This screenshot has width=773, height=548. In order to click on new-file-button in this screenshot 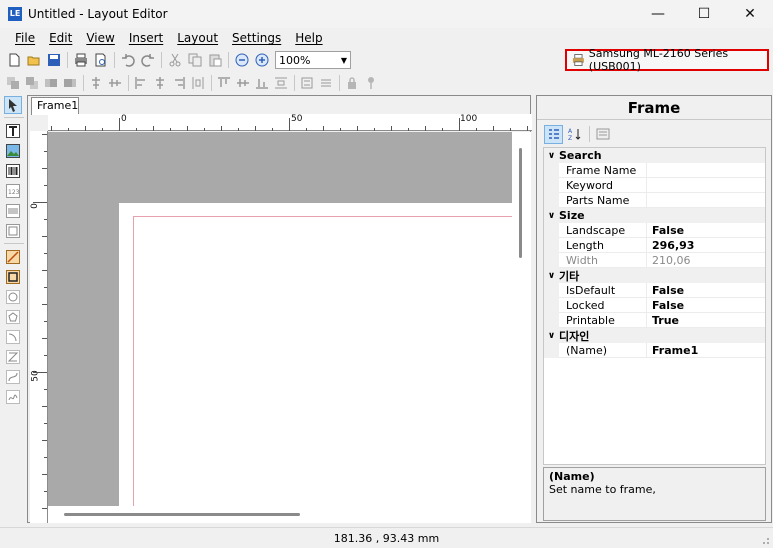, I will do `click(13, 60)`.